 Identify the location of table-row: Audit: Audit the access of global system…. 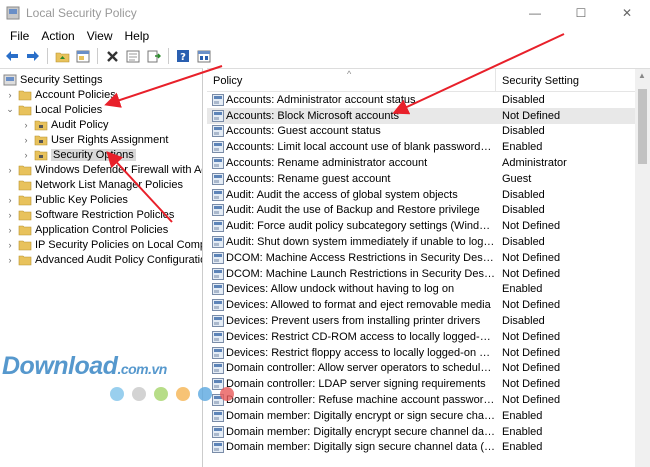
(421, 195).